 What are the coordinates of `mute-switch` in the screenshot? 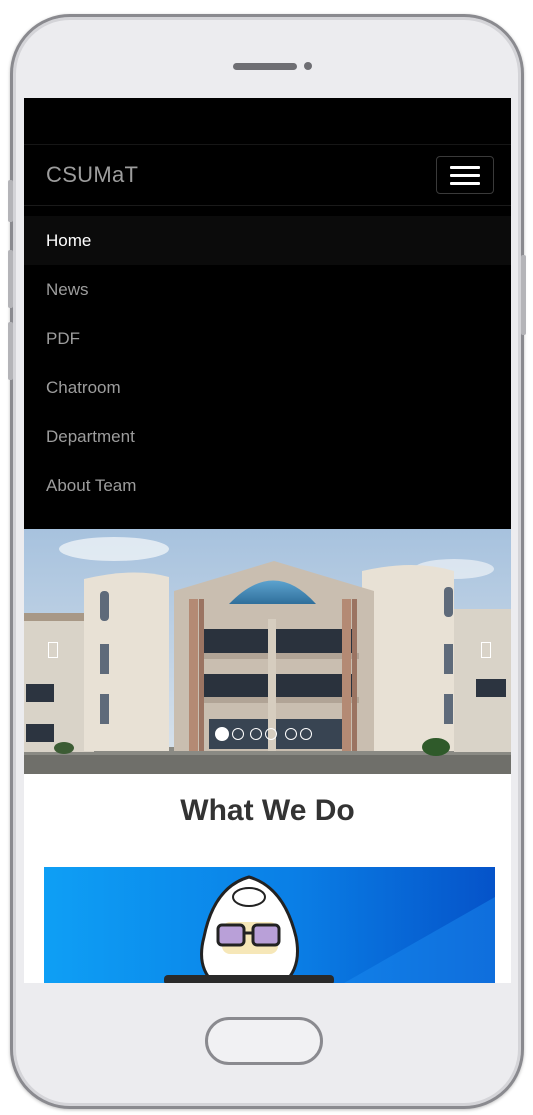 It's located at (10, 201).